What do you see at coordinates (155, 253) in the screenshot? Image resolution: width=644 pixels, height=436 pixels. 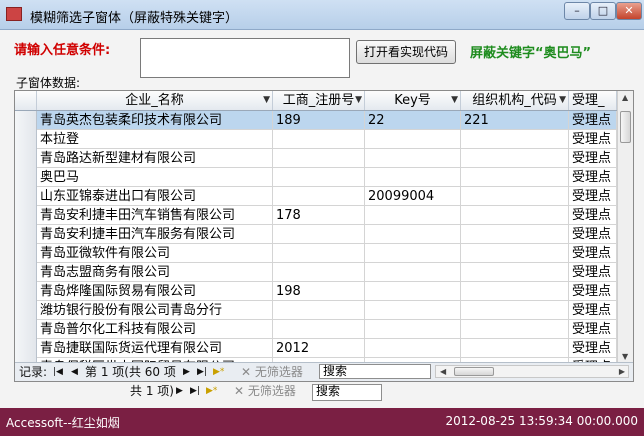 I see `table-cell: 青岛亚微软件有限公司` at bounding box center [155, 253].